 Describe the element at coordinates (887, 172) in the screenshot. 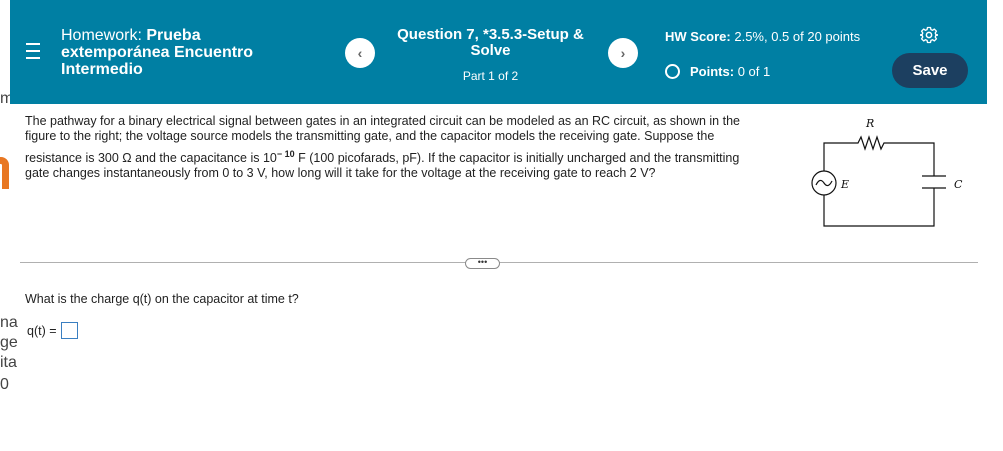

I see `rc-circuit-diagram: R E C` at that location.